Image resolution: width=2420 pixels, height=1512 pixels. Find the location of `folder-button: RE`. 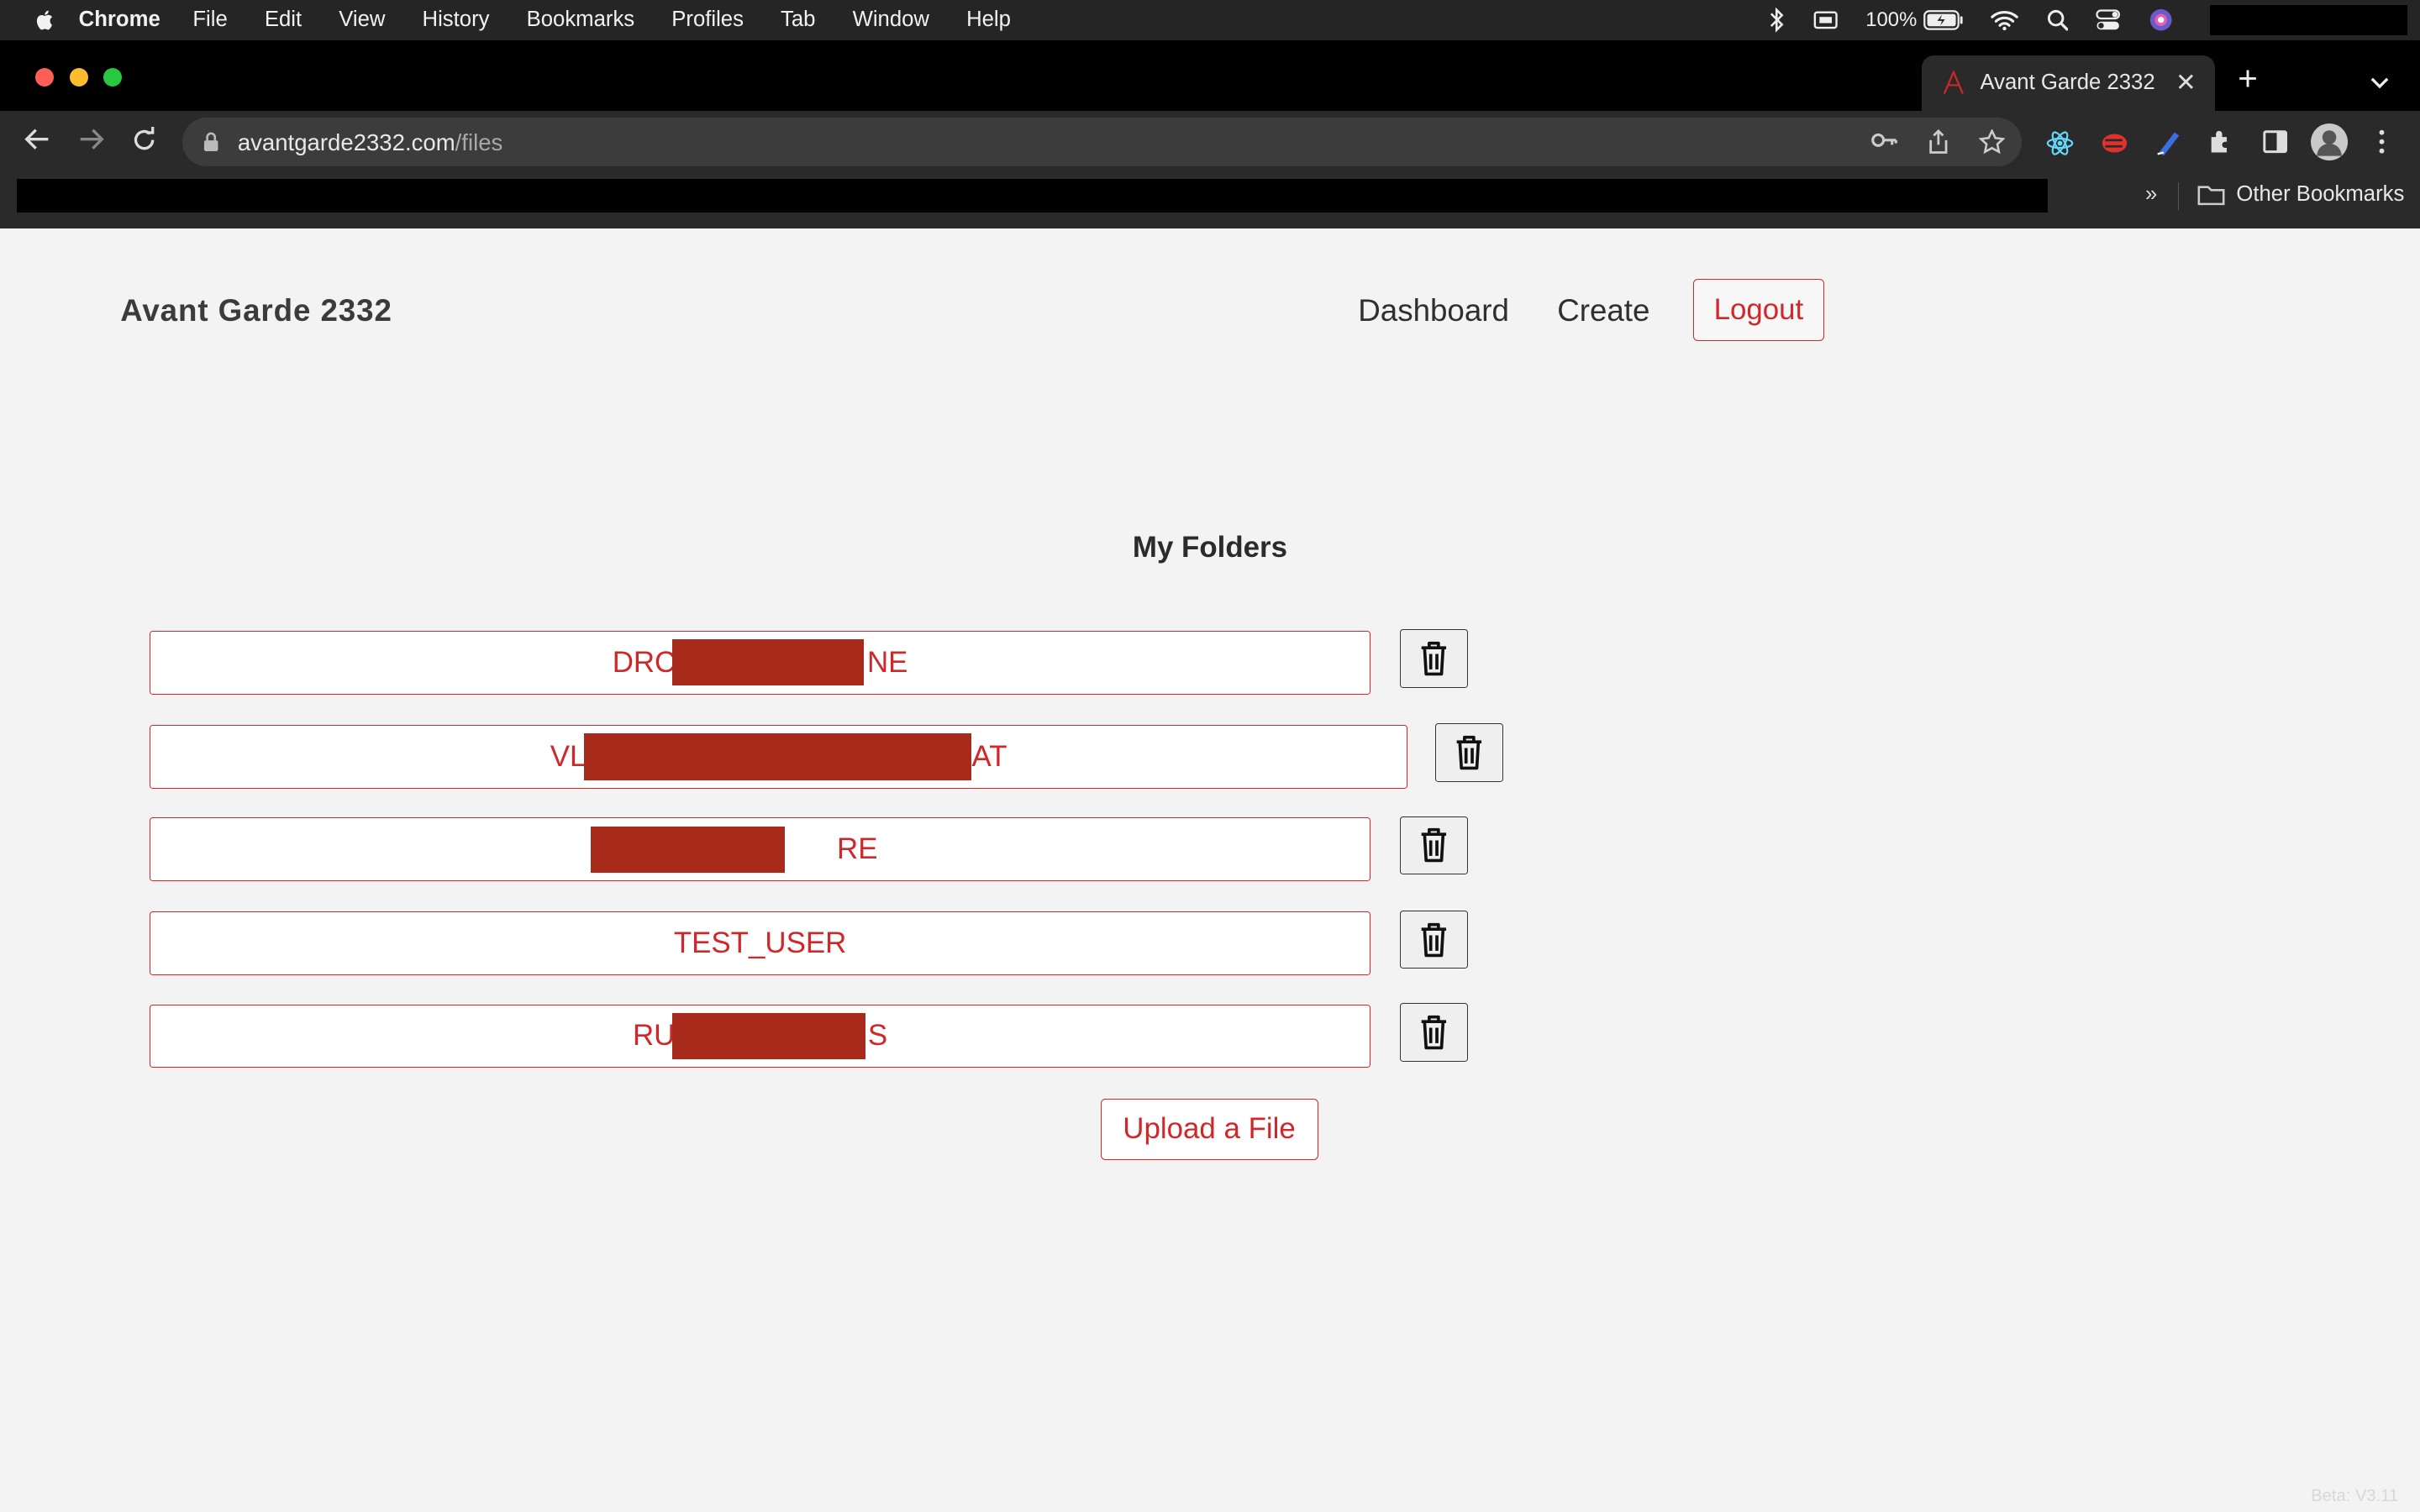

folder-button: RE is located at coordinates (760, 849).